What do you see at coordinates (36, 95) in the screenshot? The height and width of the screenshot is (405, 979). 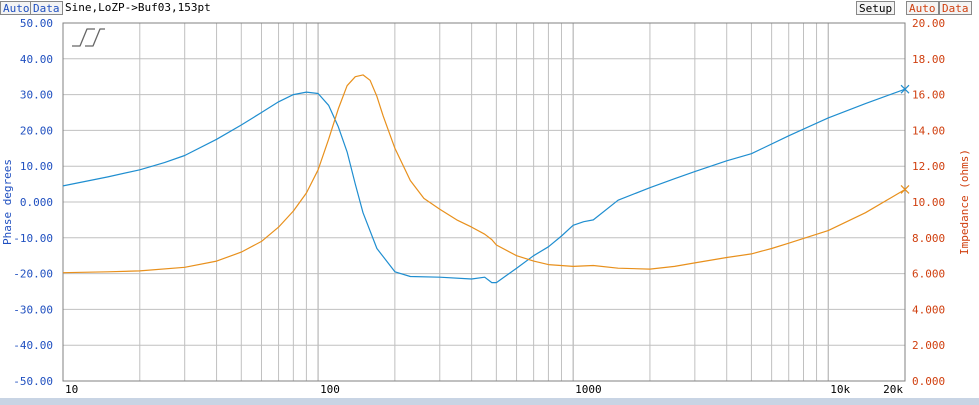 I see `left-tick-label: 30.00` at bounding box center [36, 95].